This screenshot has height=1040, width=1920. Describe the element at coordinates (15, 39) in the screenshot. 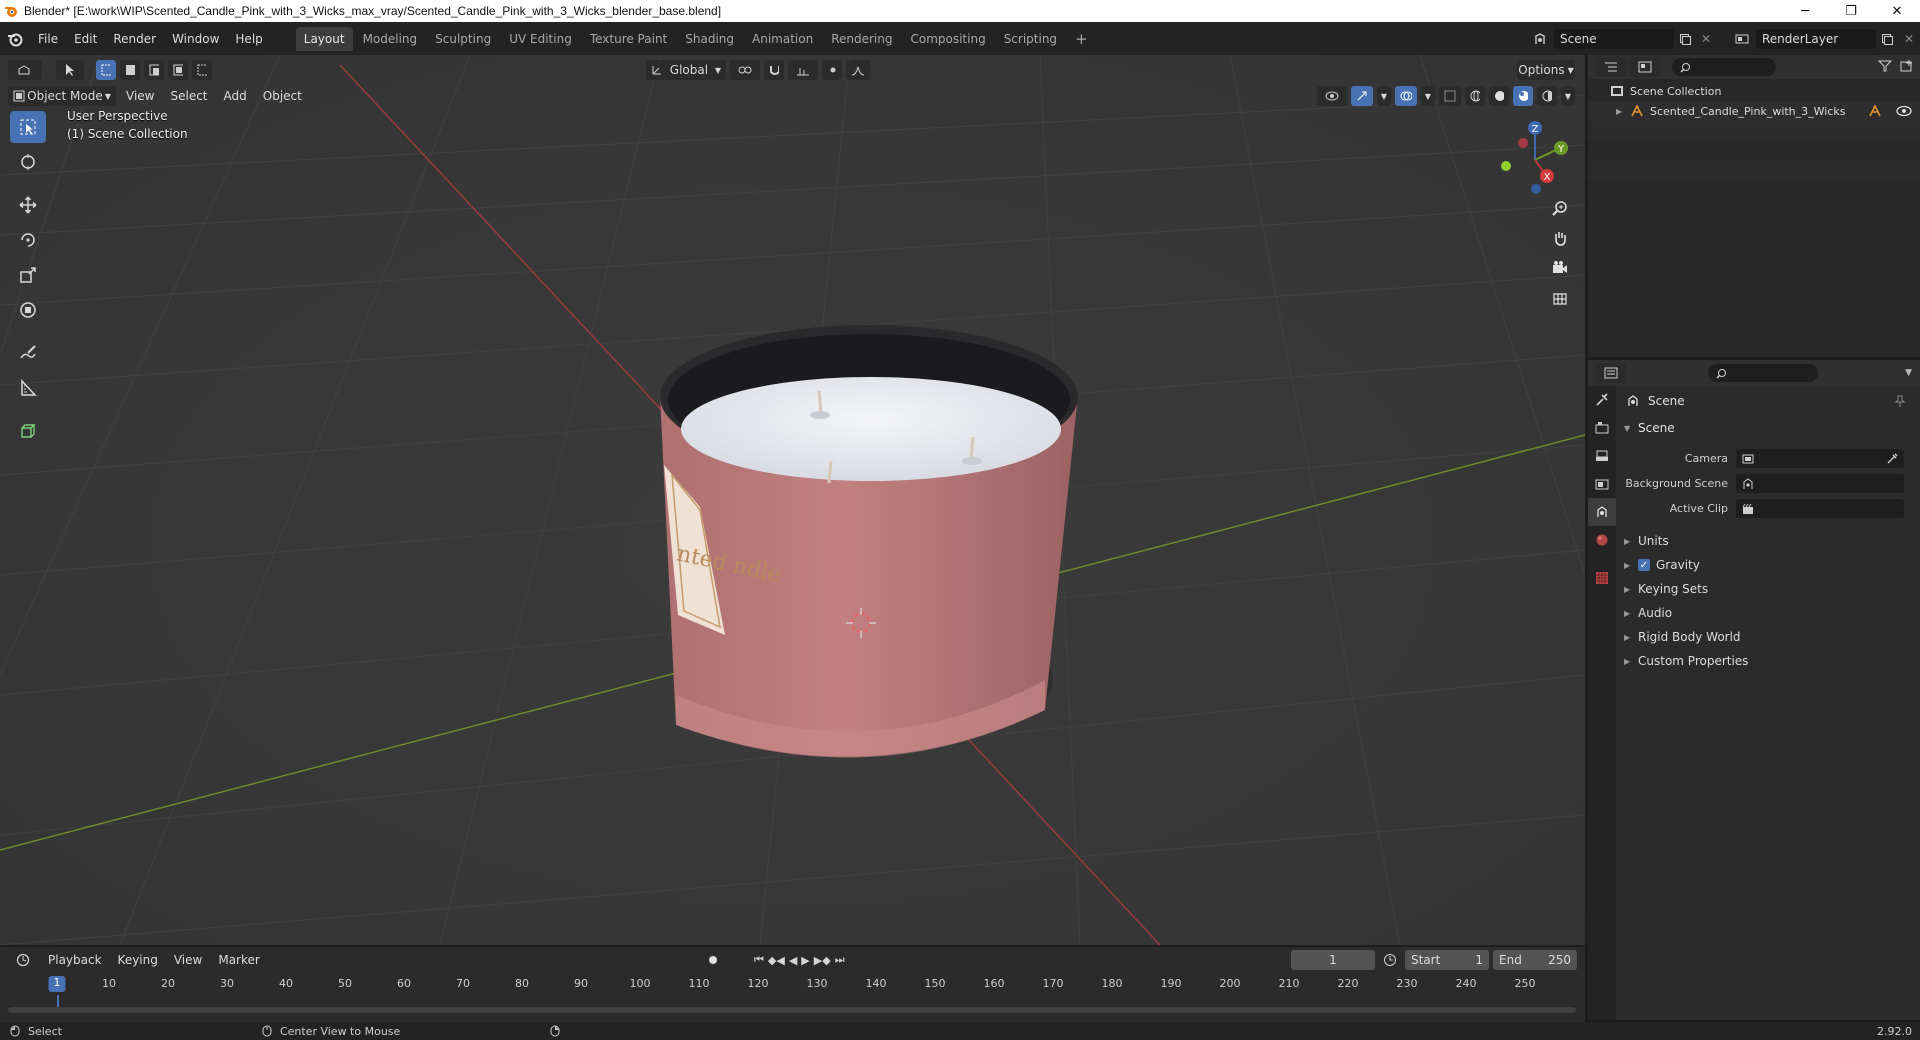

I see `blender-menu-icon` at that location.